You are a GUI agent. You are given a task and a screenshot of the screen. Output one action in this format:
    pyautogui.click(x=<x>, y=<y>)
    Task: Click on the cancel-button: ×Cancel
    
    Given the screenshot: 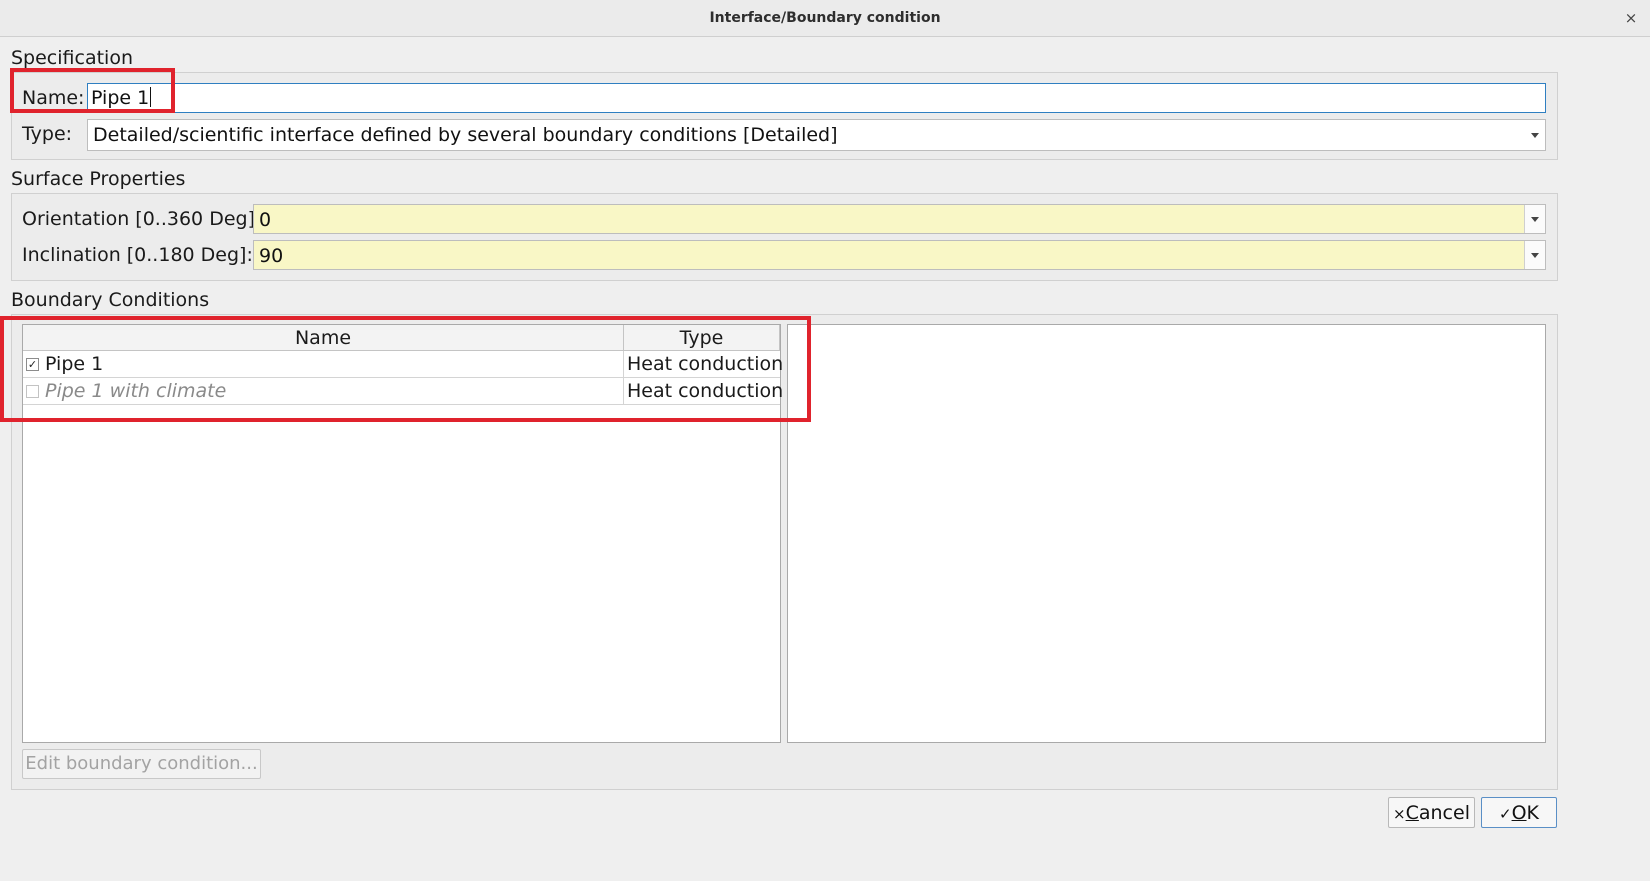 What is the action you would take?
    pyautogui.click(x=1431, y=812)
    